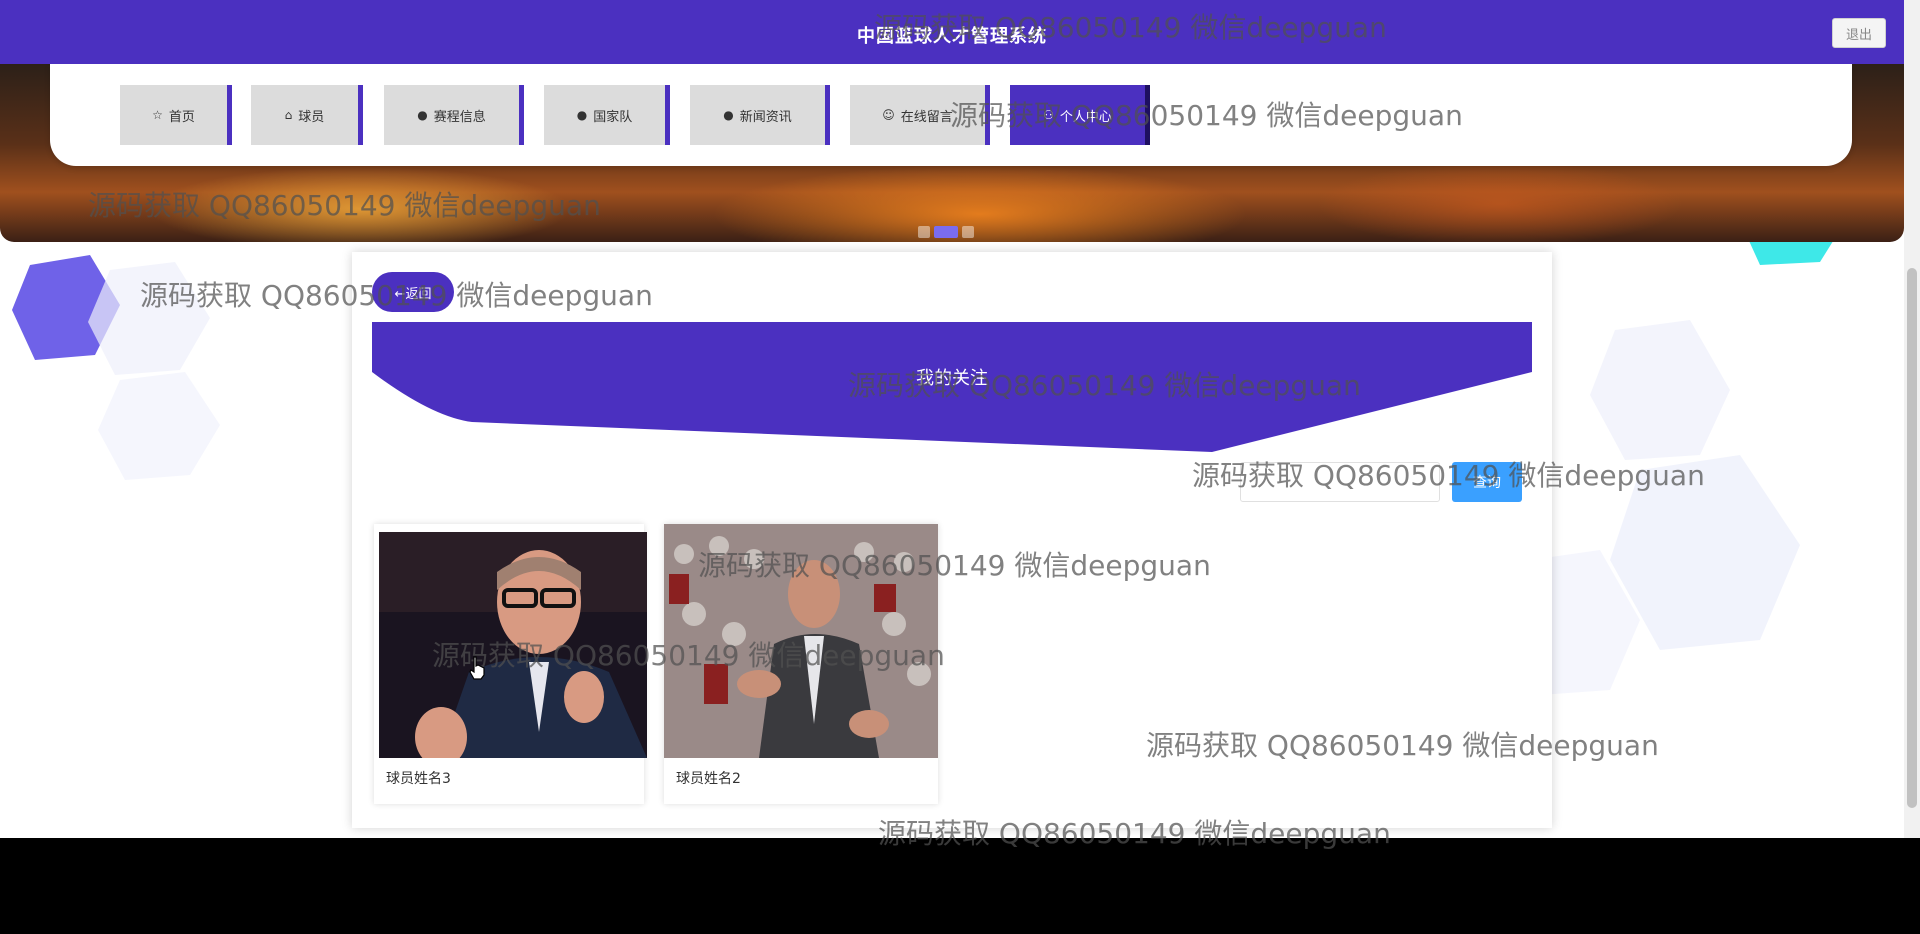 The height and width of the screenshot is (934, 1920). Describe the element at coordinates (1487, 482) in the screenshot. I see `search-button: 查询` at that location.